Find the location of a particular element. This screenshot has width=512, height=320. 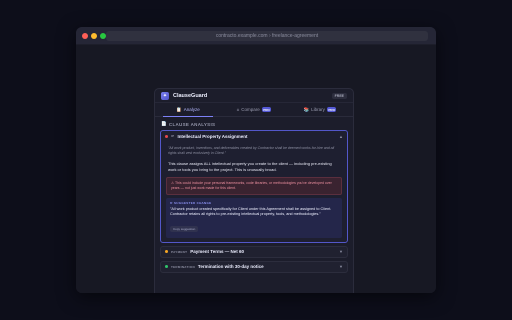

document-icon: 📄 is located at coordinates (164, 123).